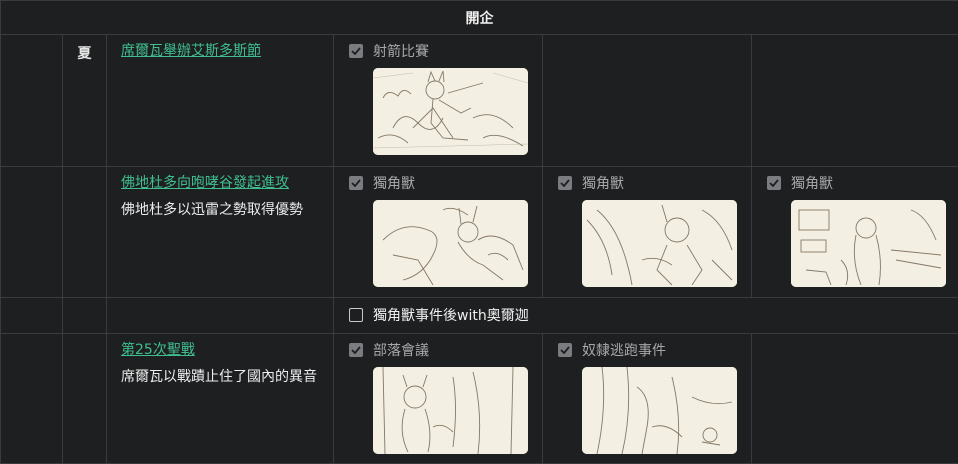 Image resolution: width=958 pixels, height=464 pixels. What do you see at coordinates (222, 350) in the screenshot?
I see `event-link: 第25次聖戰` at bounding box center [222, 350].